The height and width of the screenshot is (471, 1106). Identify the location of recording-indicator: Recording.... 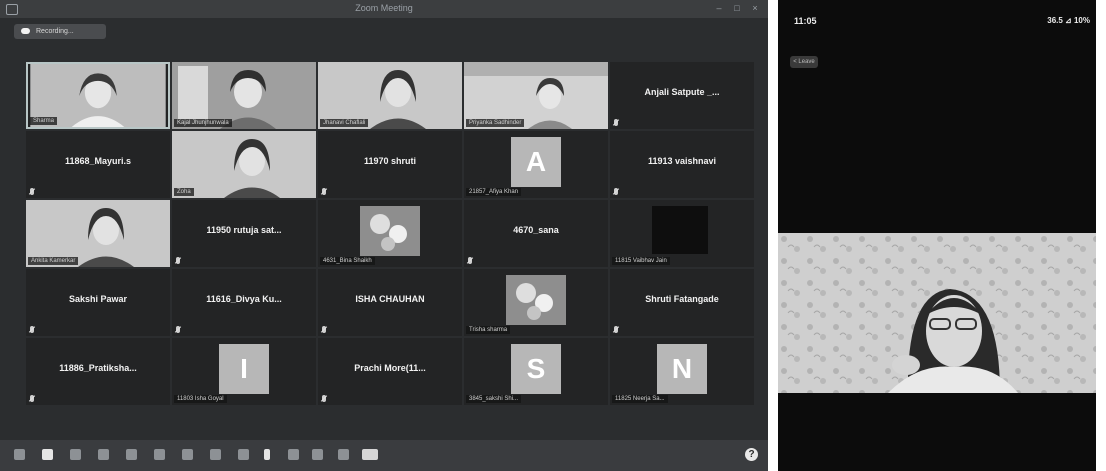
(60, 31).